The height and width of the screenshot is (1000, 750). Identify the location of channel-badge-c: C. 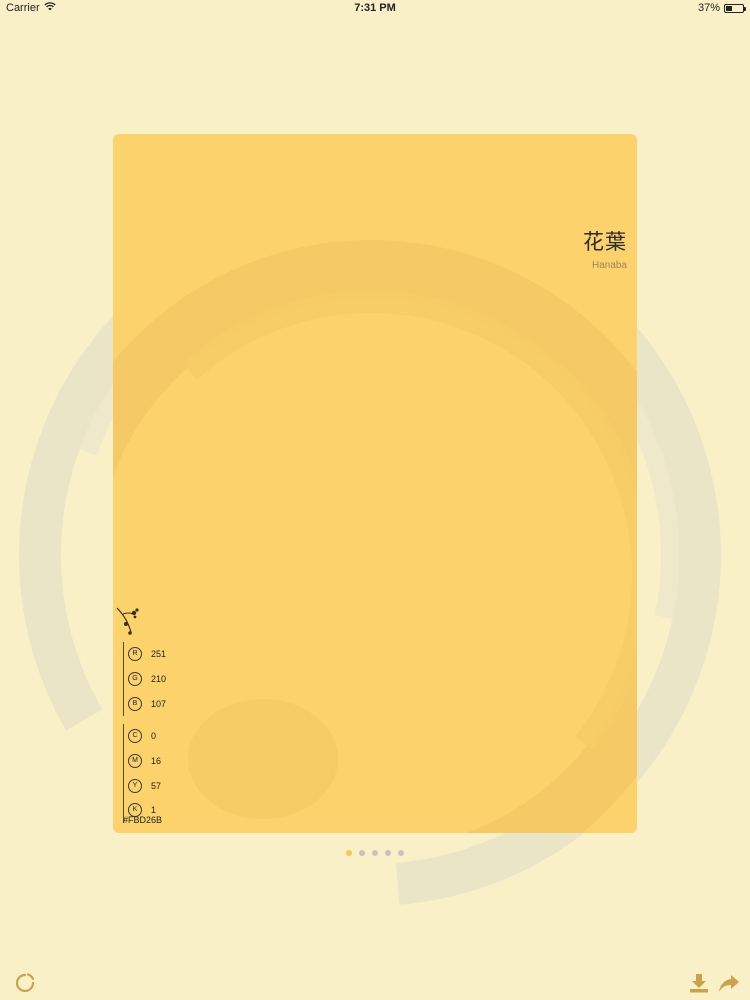
(135, 736).